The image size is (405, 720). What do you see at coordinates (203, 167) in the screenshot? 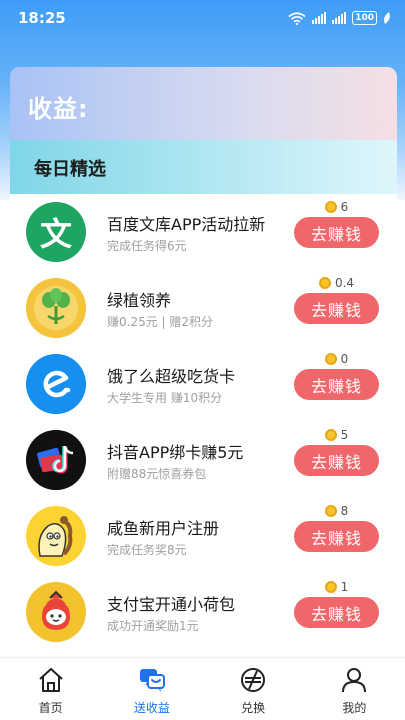
I see `daily-picks-band: 每日精选` at bounding box center [203, 167].